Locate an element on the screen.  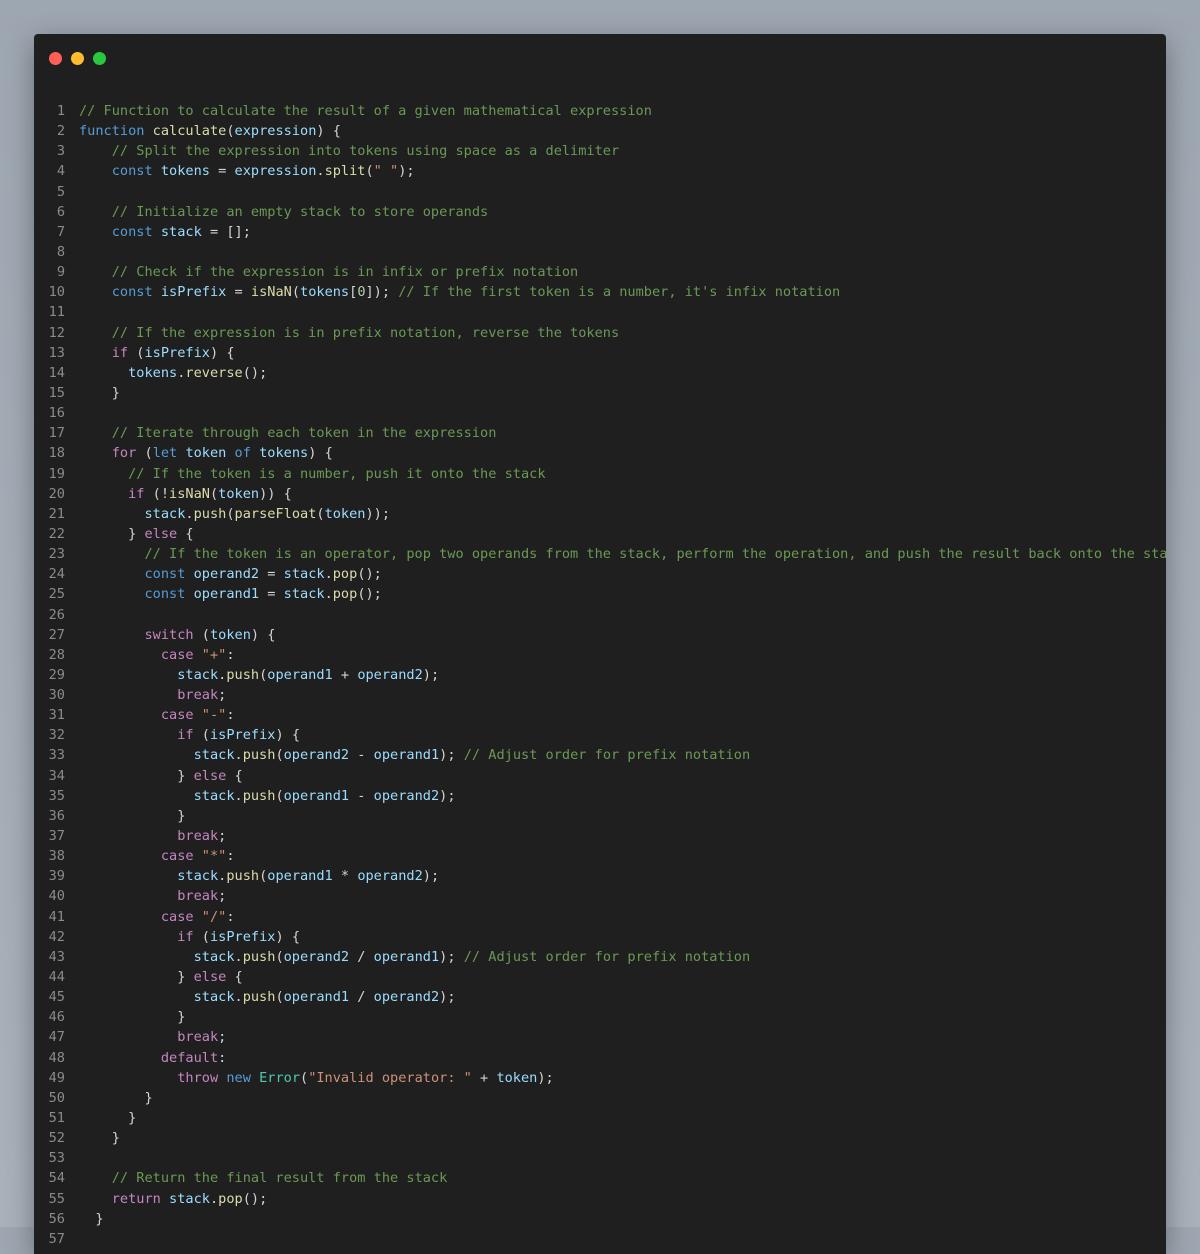
code-text: break; is located at coordinates (152, 896).